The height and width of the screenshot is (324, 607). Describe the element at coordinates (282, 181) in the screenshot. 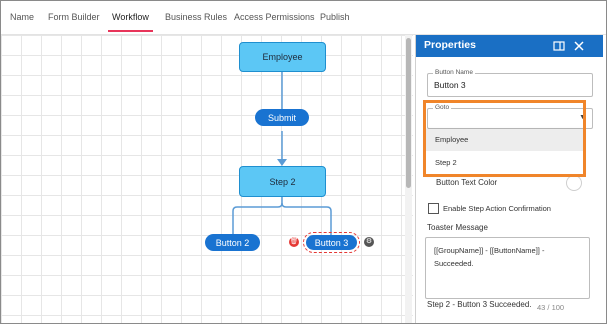

I see `node-step-2: Step 2` at that location.